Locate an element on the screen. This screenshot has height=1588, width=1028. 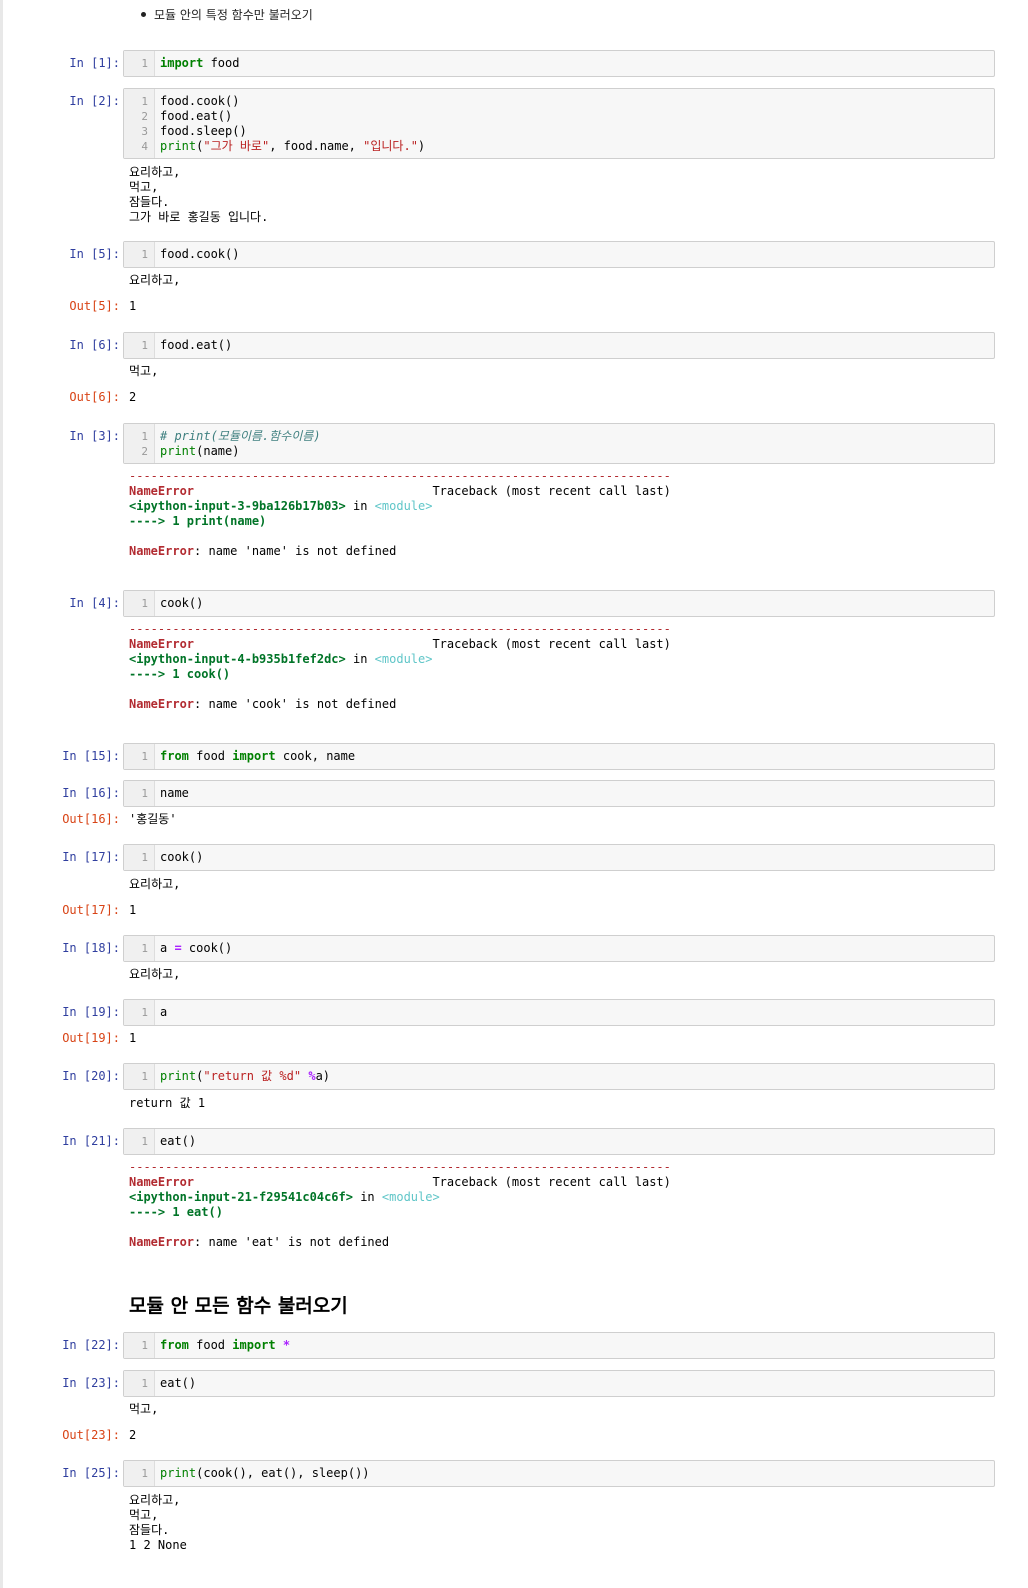
input-prompt: In [25]: is located at coordinates (91, 1473).